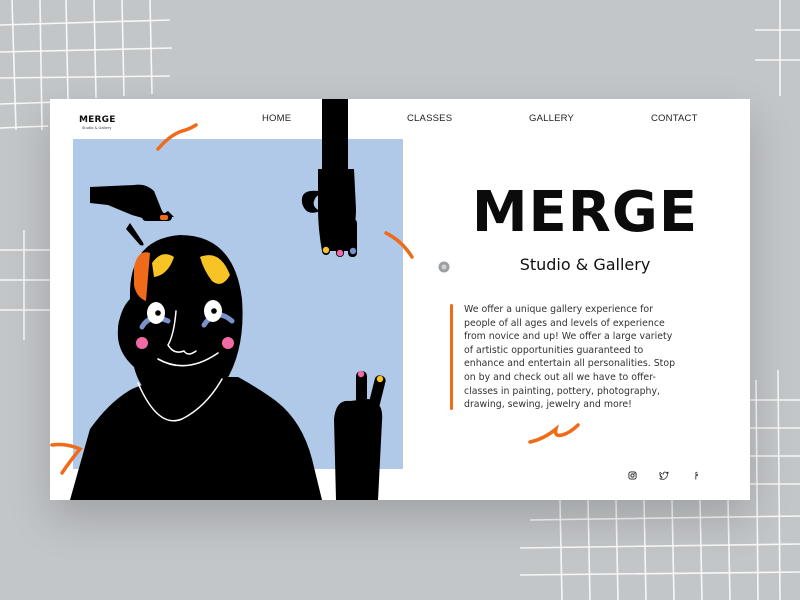 This screenshot has height=600, width=800. I want to click on accent-bar, so click(451, 357).